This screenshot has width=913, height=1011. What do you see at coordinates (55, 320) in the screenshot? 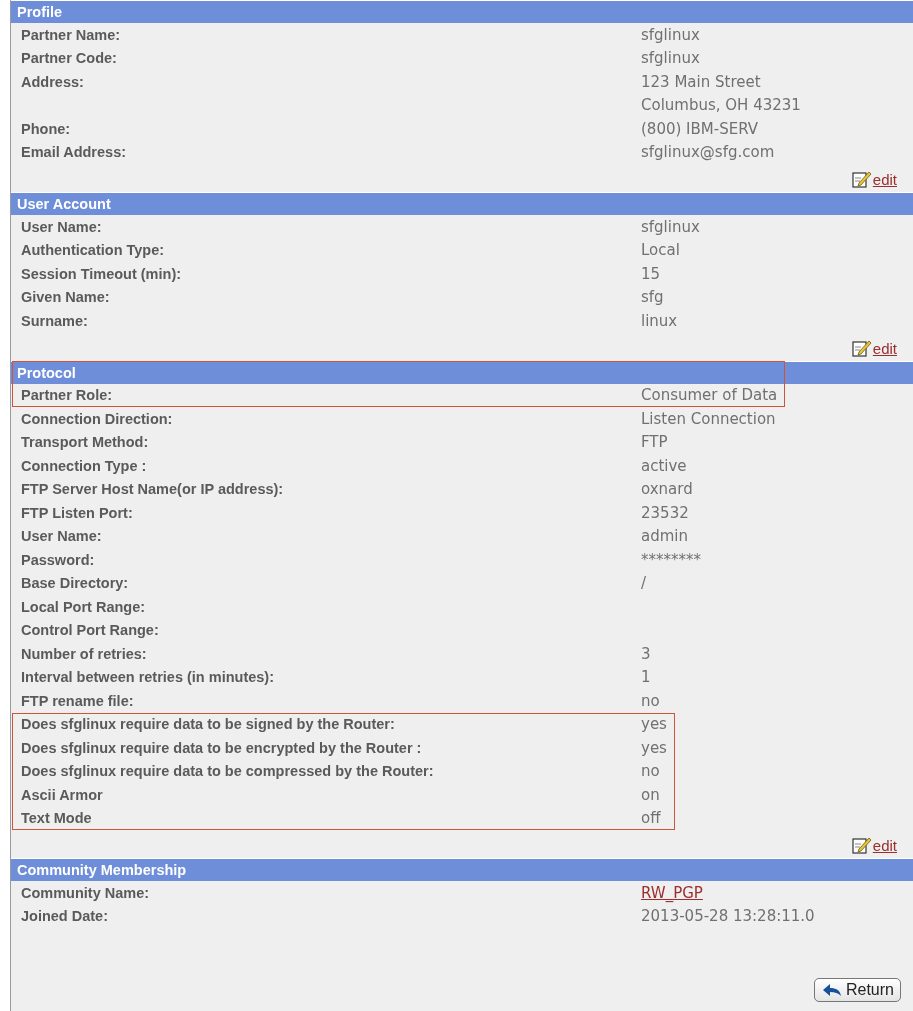
I see `field-label: Surname:` at bounding box center [55, 320].